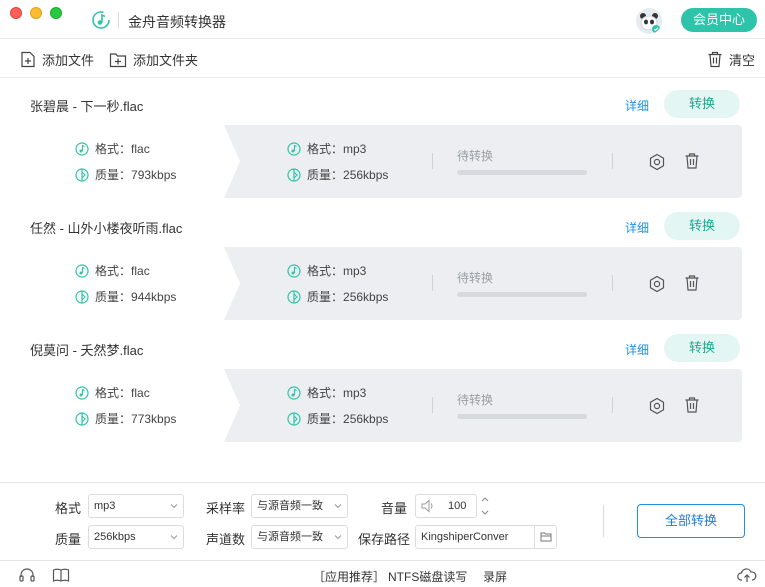 The width and height of the screenshot is (765, 587). What do you see at coordinates (495, 576) in the screenshot?
I see `screen-record-link: 录屏` at bounding box center [495, 576].